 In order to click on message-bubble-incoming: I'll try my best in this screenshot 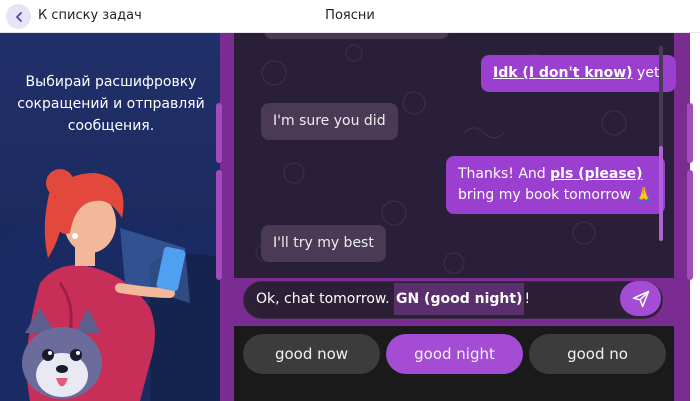, I will do `click(323, 243)`.